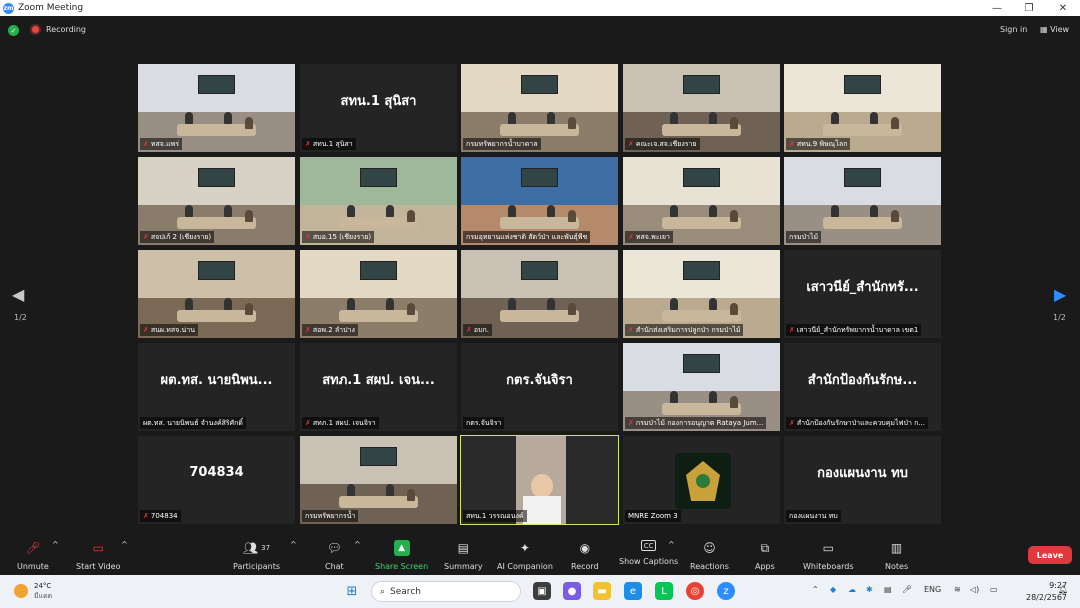 The width and height of the screenshot is (1080, 608). Describe the element at coordinates (666, 143) in the screenshot. I see `participant-name-text: คณะเจ.สจ.เชียงราย` at that location.